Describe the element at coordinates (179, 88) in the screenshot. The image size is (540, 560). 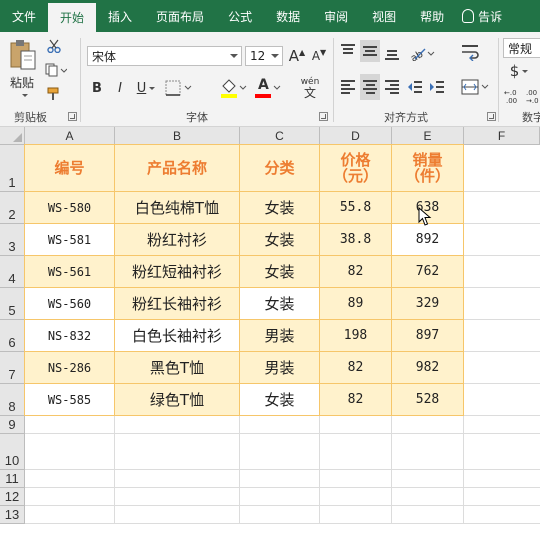
I see `borders-icon` at that location.